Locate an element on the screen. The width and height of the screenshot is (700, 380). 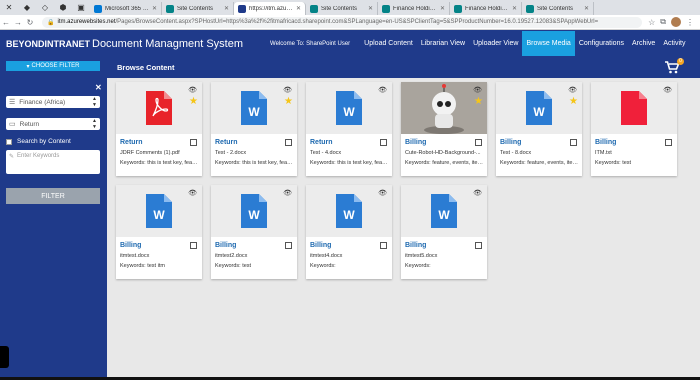
library-select: ☰ Finance (Africa) ▲ ▼ is located at coordinates (53, 102).